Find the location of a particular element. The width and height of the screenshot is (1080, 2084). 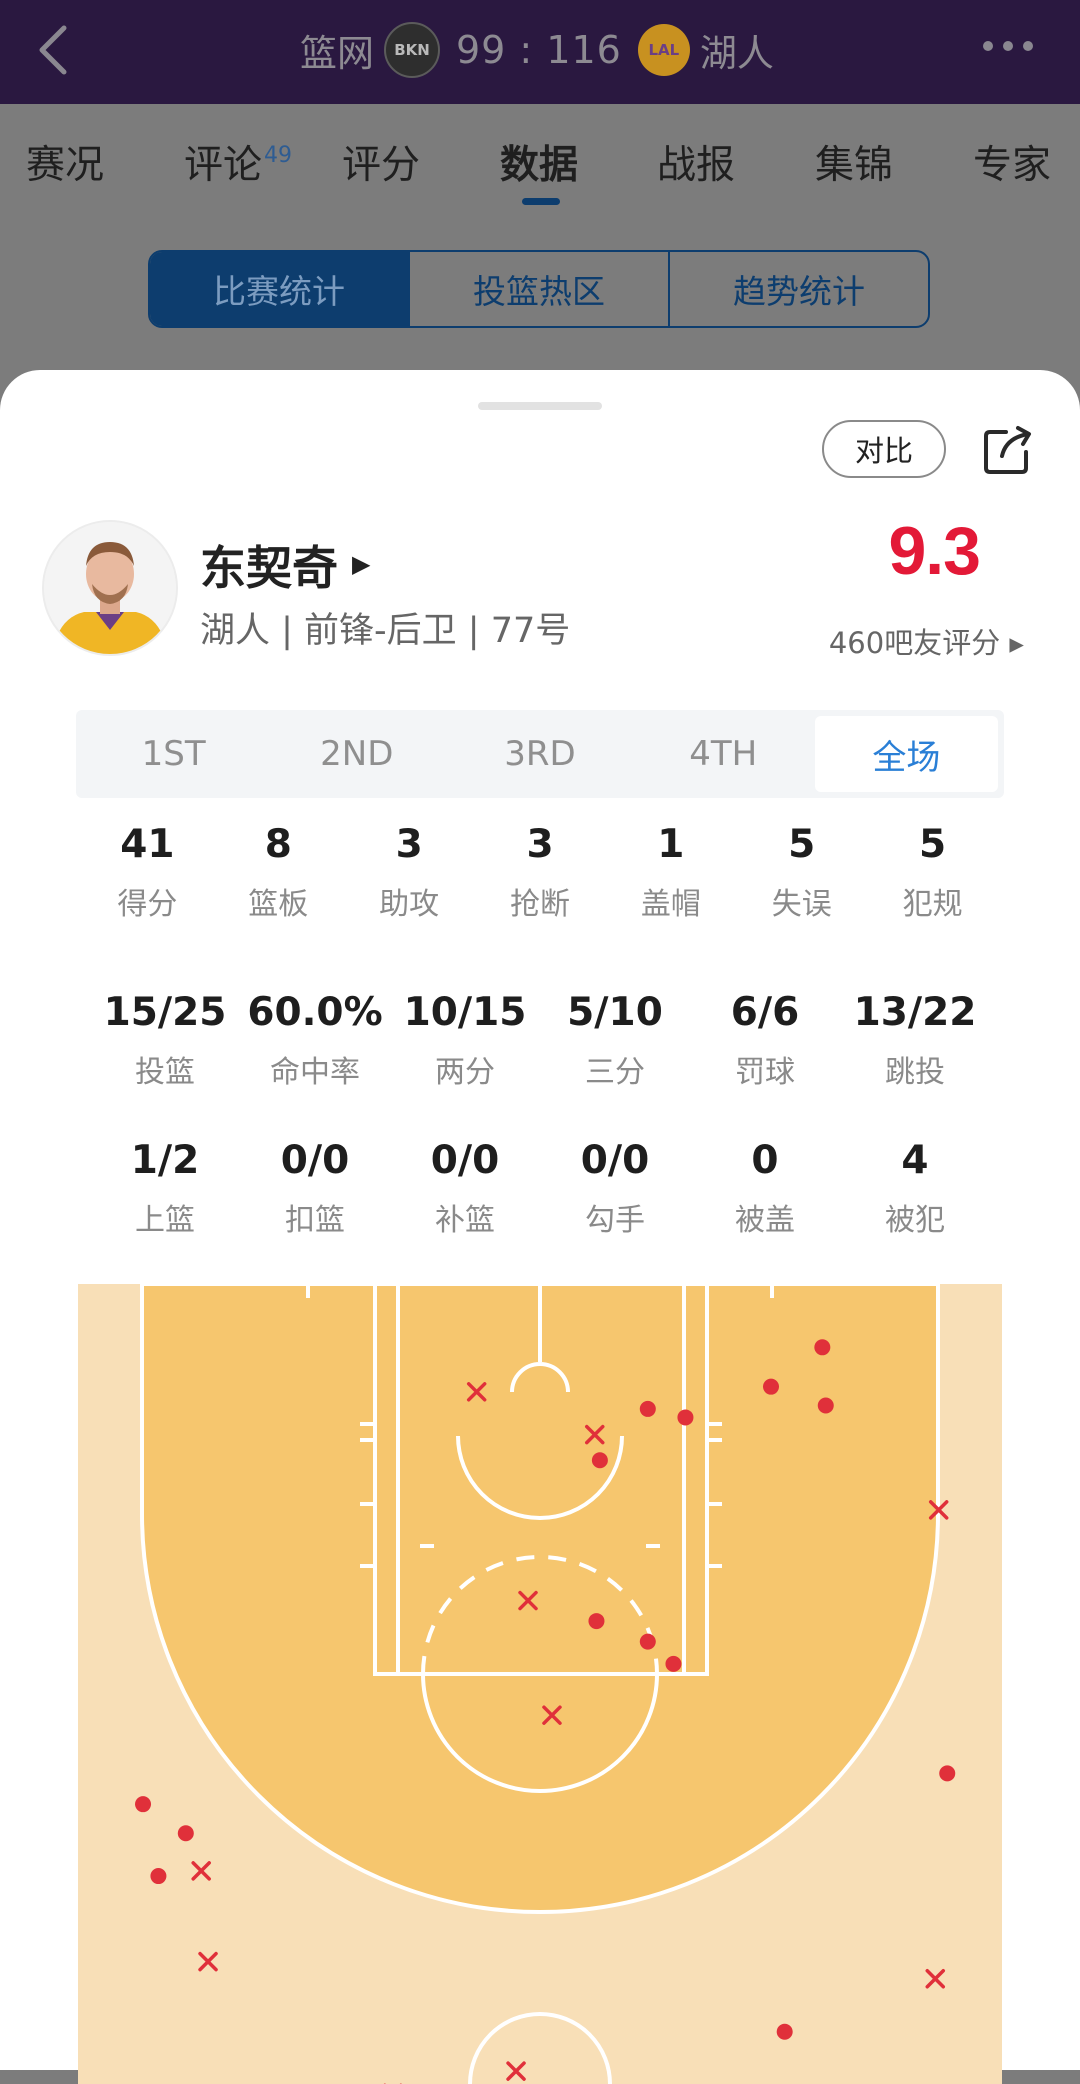

nets-logo-icon: BKN is located at coordinates (412, 50).